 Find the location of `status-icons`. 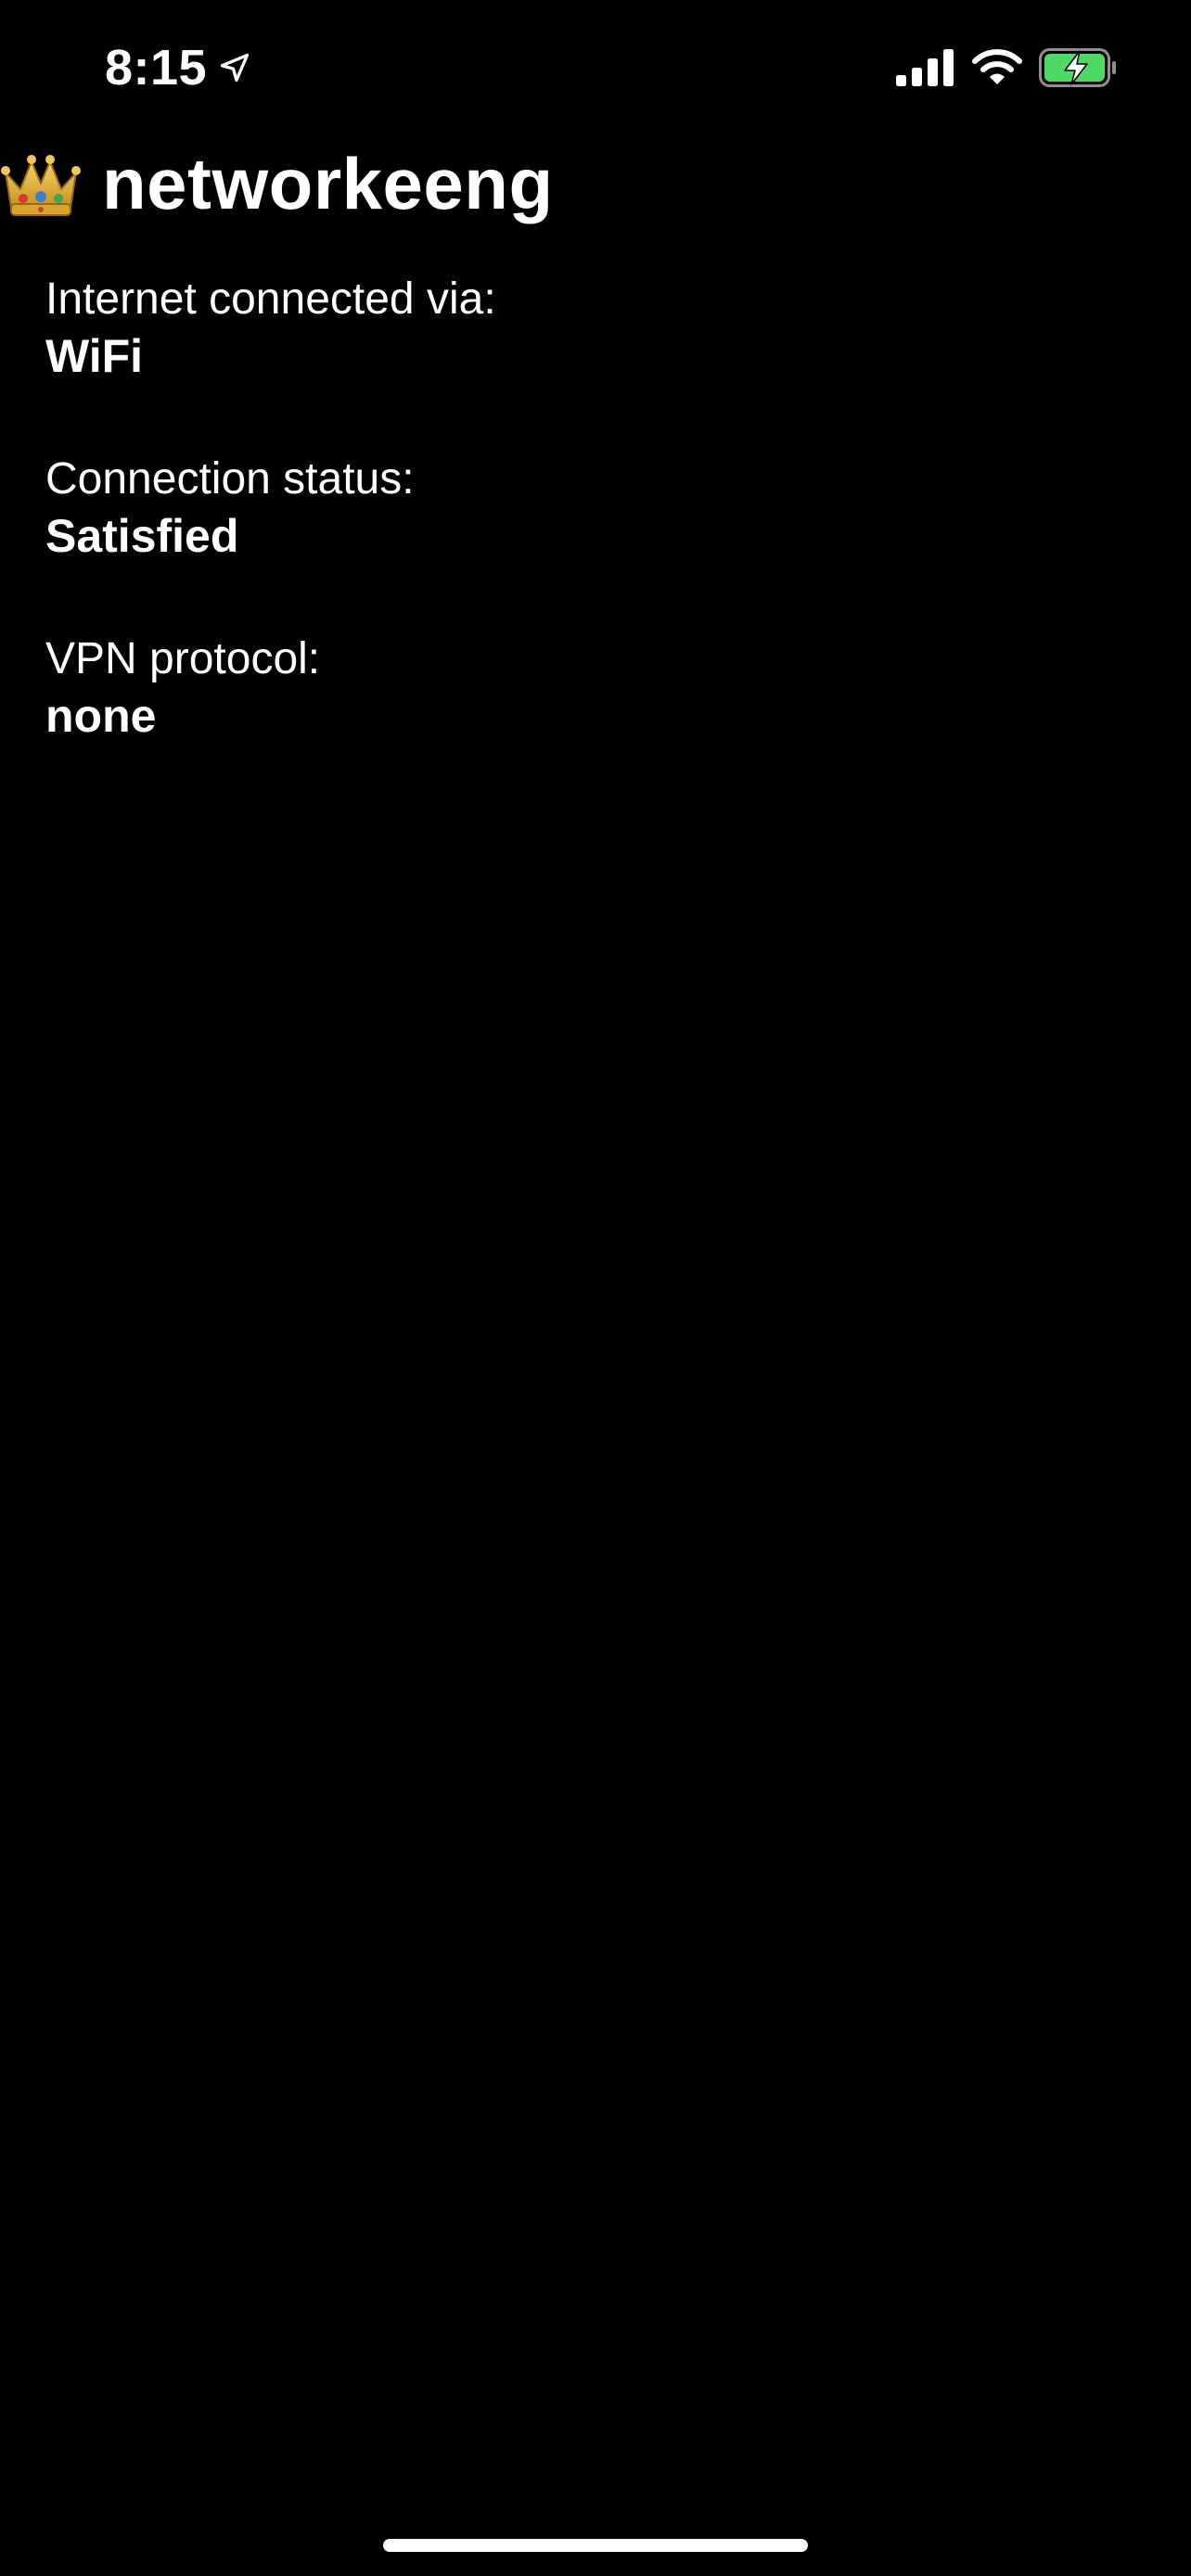

status-icons is located at coordinates (1007, 68).